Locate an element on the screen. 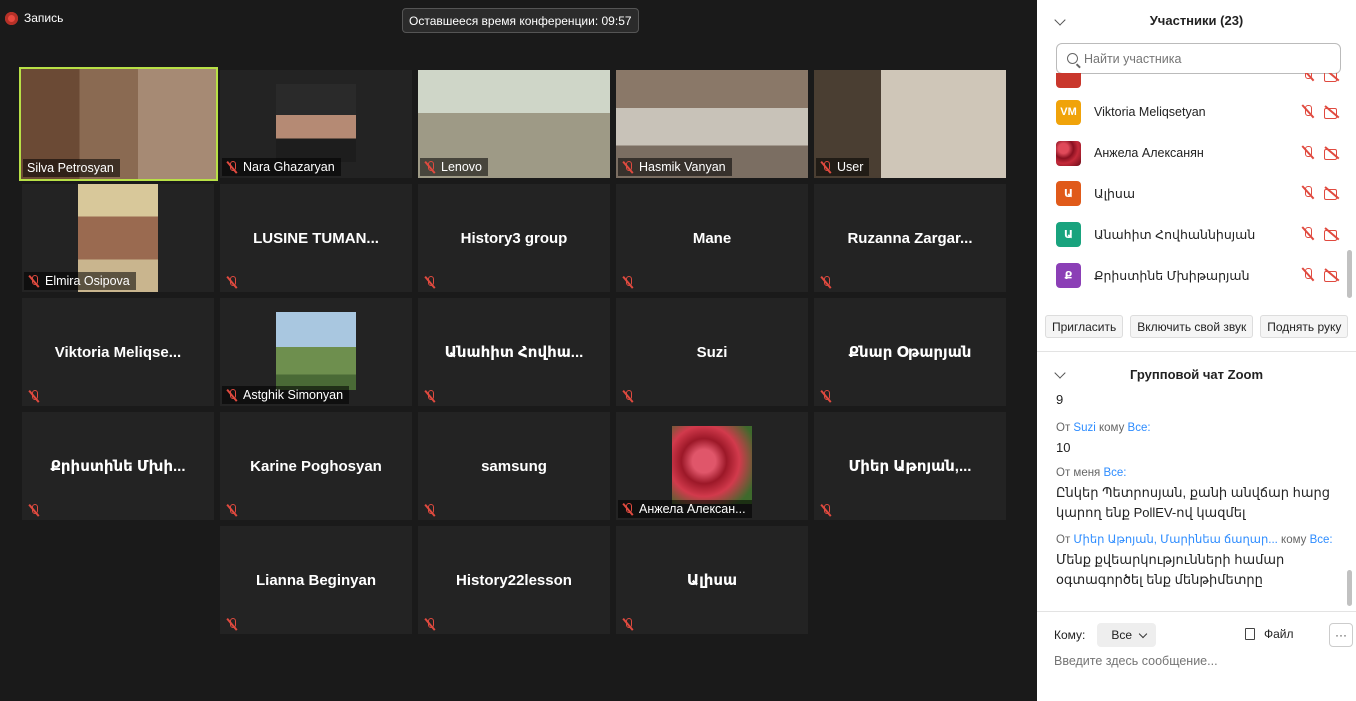 Image resolution: width=1356 pixels, height=701 pixels. chat-title: Групповой чат Zoom is located at coordinates (1196, 374).